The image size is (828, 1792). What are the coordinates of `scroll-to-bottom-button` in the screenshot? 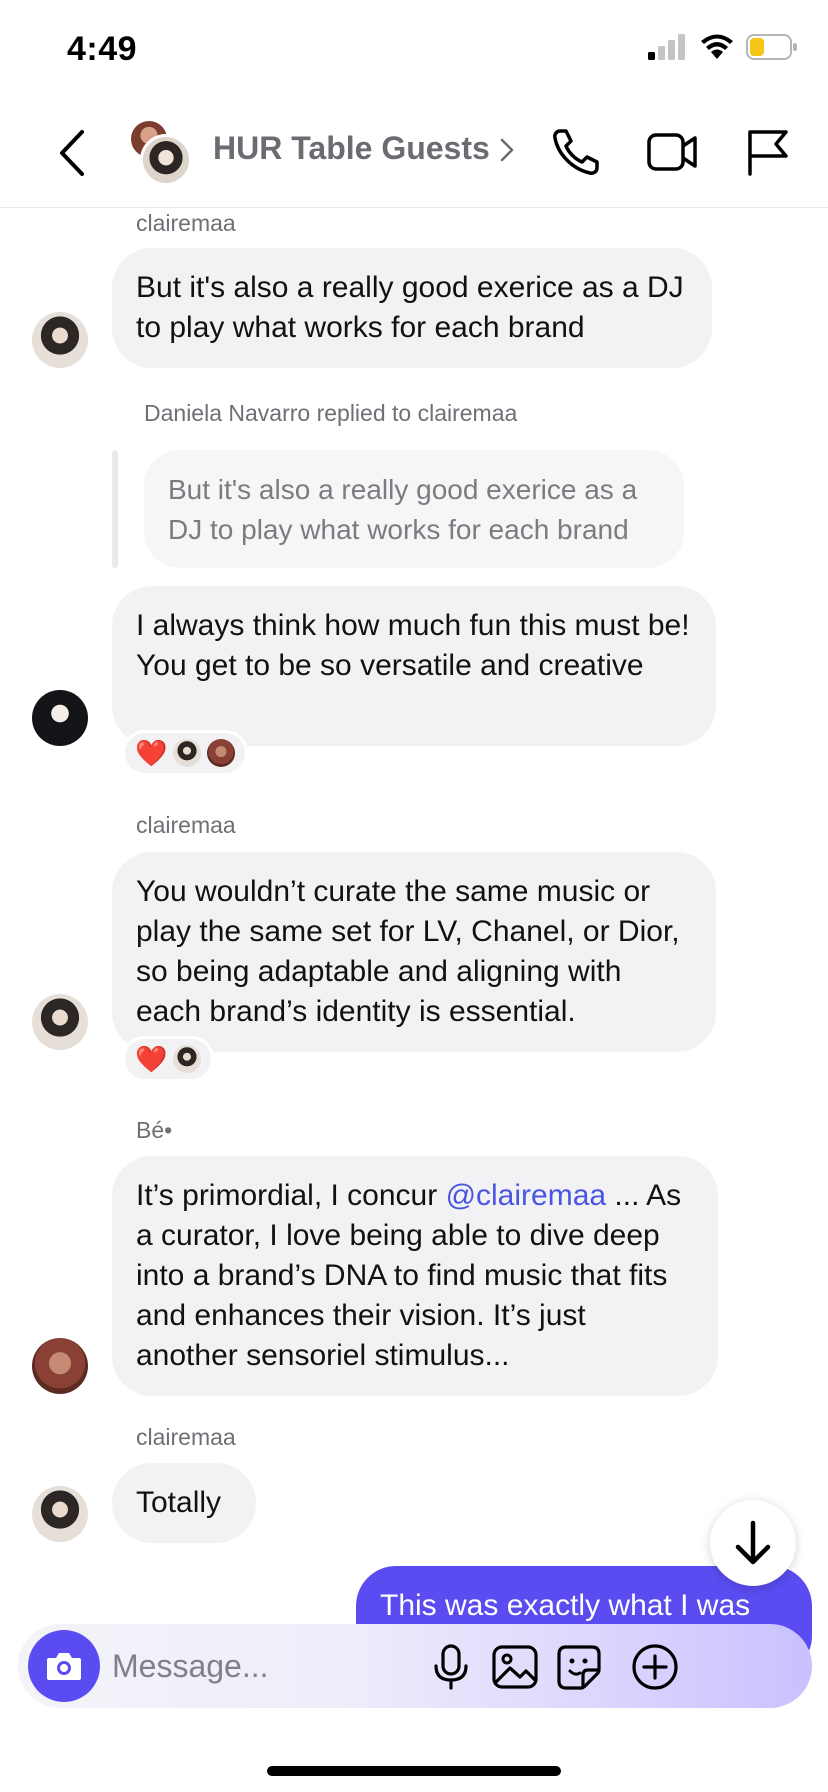 It's located at (753, 1543).